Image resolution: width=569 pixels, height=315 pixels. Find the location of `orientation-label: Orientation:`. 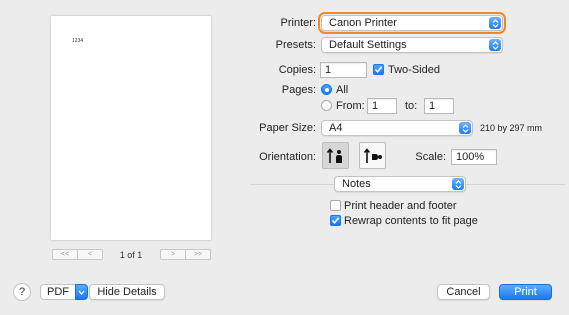

orientation-label: Orientation: is located at coordinates (287, 157).